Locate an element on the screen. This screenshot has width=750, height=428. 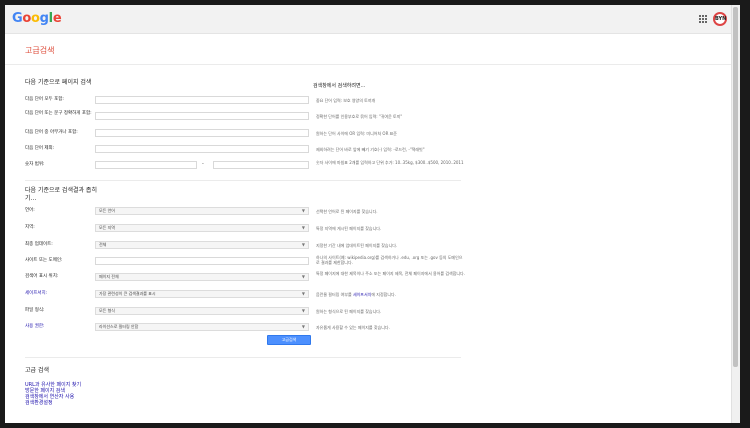
all-words-hint: 중요 단어 입력: 보호 영양의 토끼개 is located at coordinates (346, 100).